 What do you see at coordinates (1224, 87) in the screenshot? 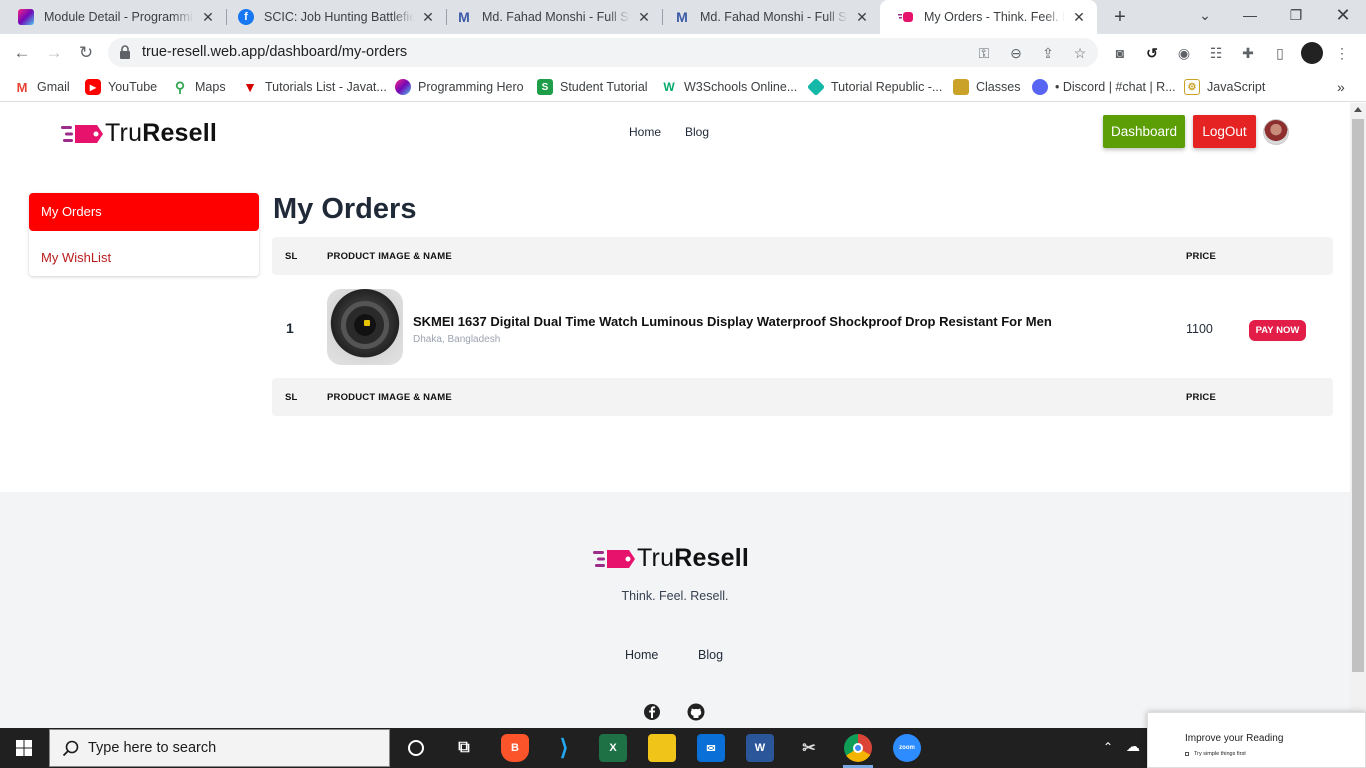
I see `bookmark-javascript: ⚙ JavaScript` at bounding box center [1224, 87].